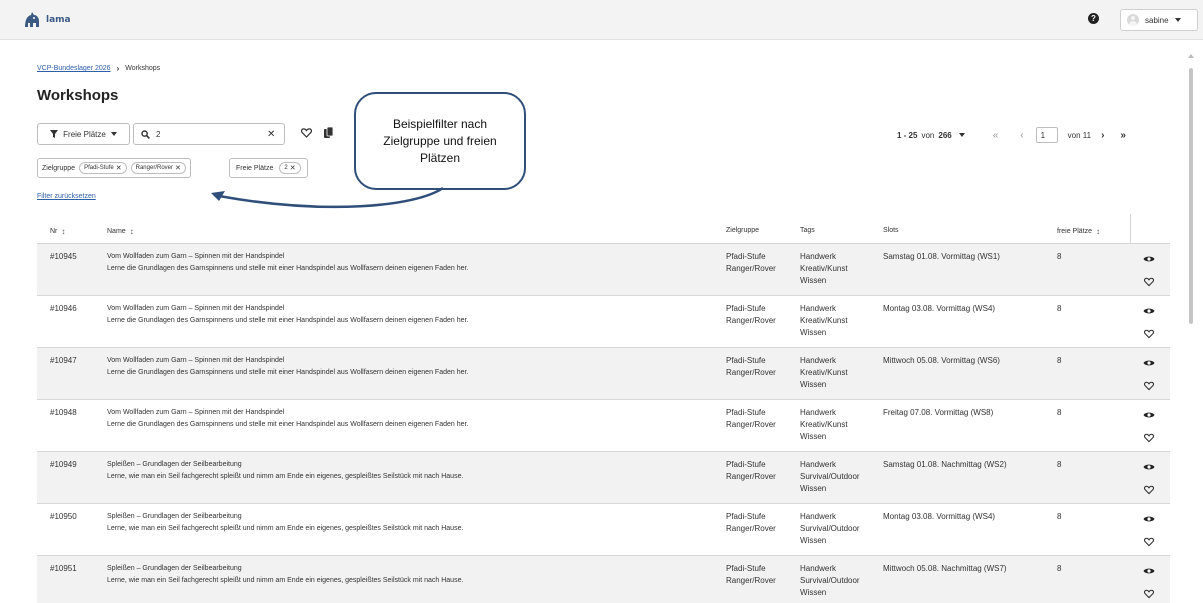 The width and height of the screenshot is (1203, 603). I want to click on prev-page-icon: ‹, so click(1021, 135).